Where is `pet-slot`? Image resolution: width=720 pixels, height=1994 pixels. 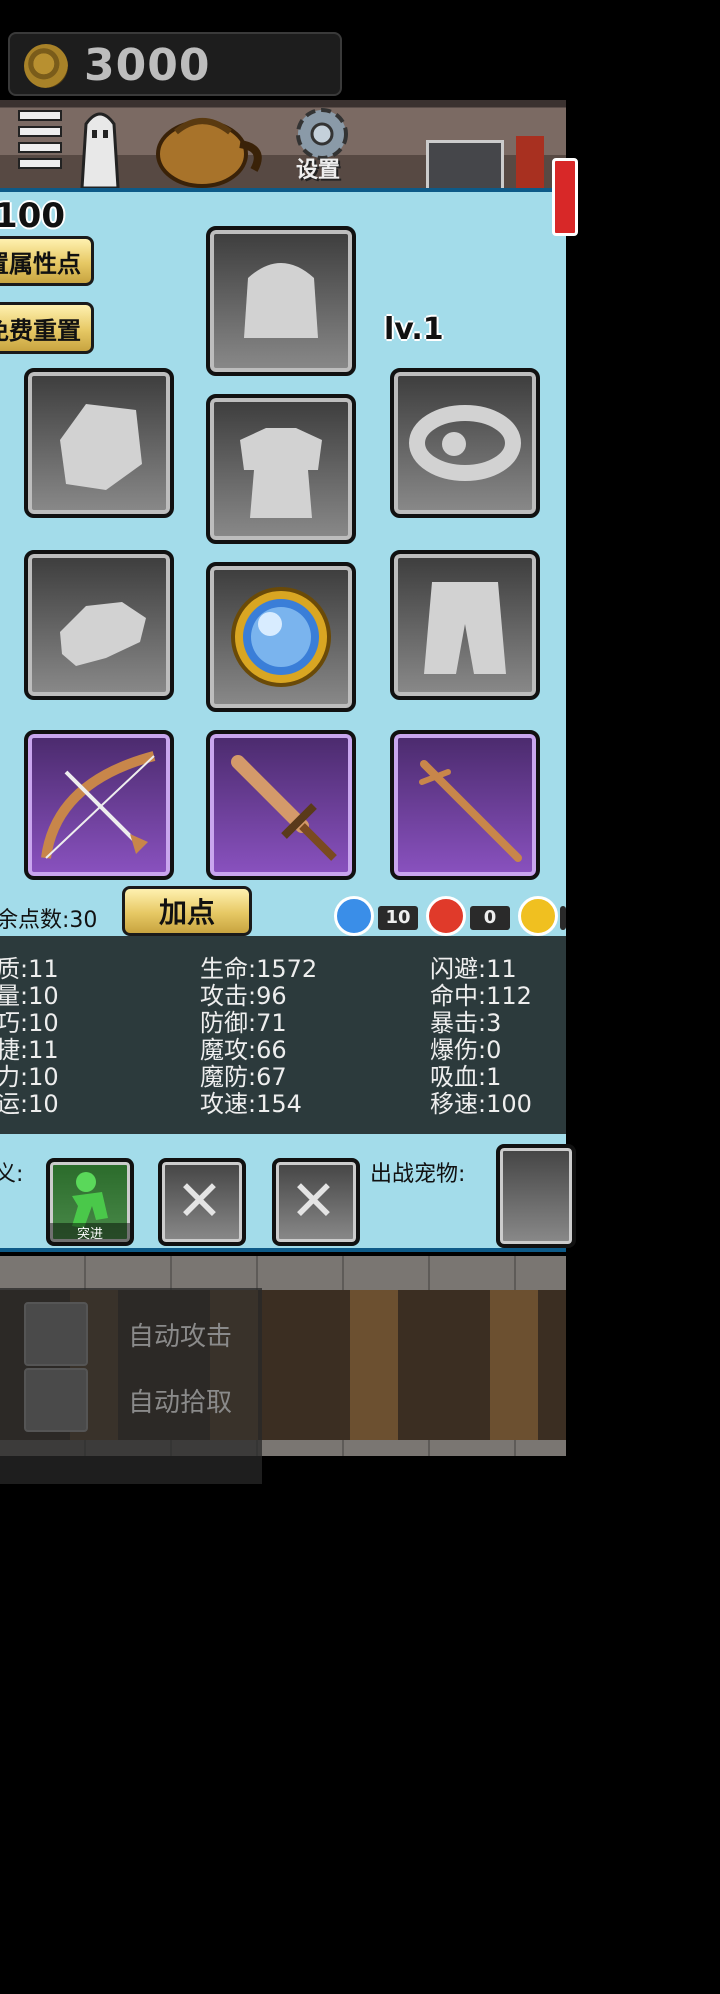 pet-slot is located at coordinates (536, 1196).